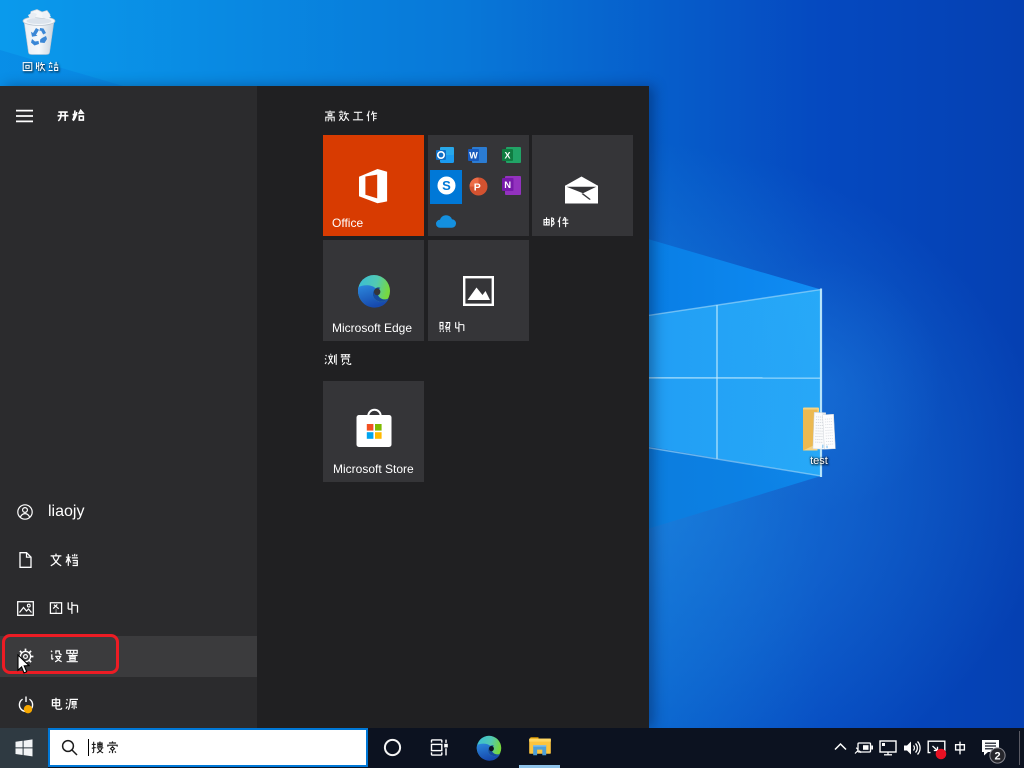  I want to click on svg-text: 2, so click(997, 757).